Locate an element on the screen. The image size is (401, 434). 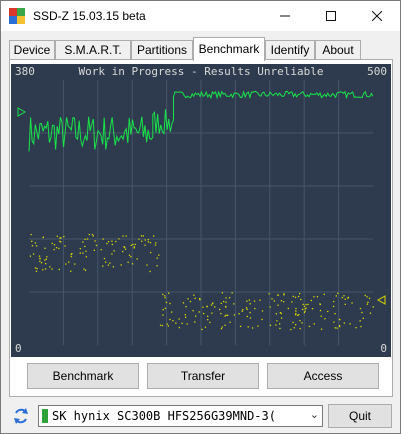
maximize-button is located at coordinates (331, 16).